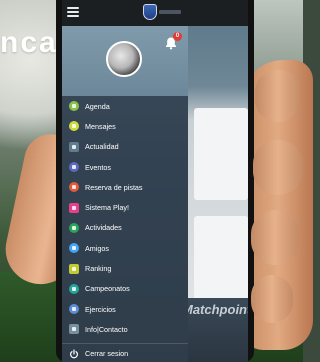 The width and height of the screenshot is (320, 362). I want to click on club-logo-text, so click(170, 12).